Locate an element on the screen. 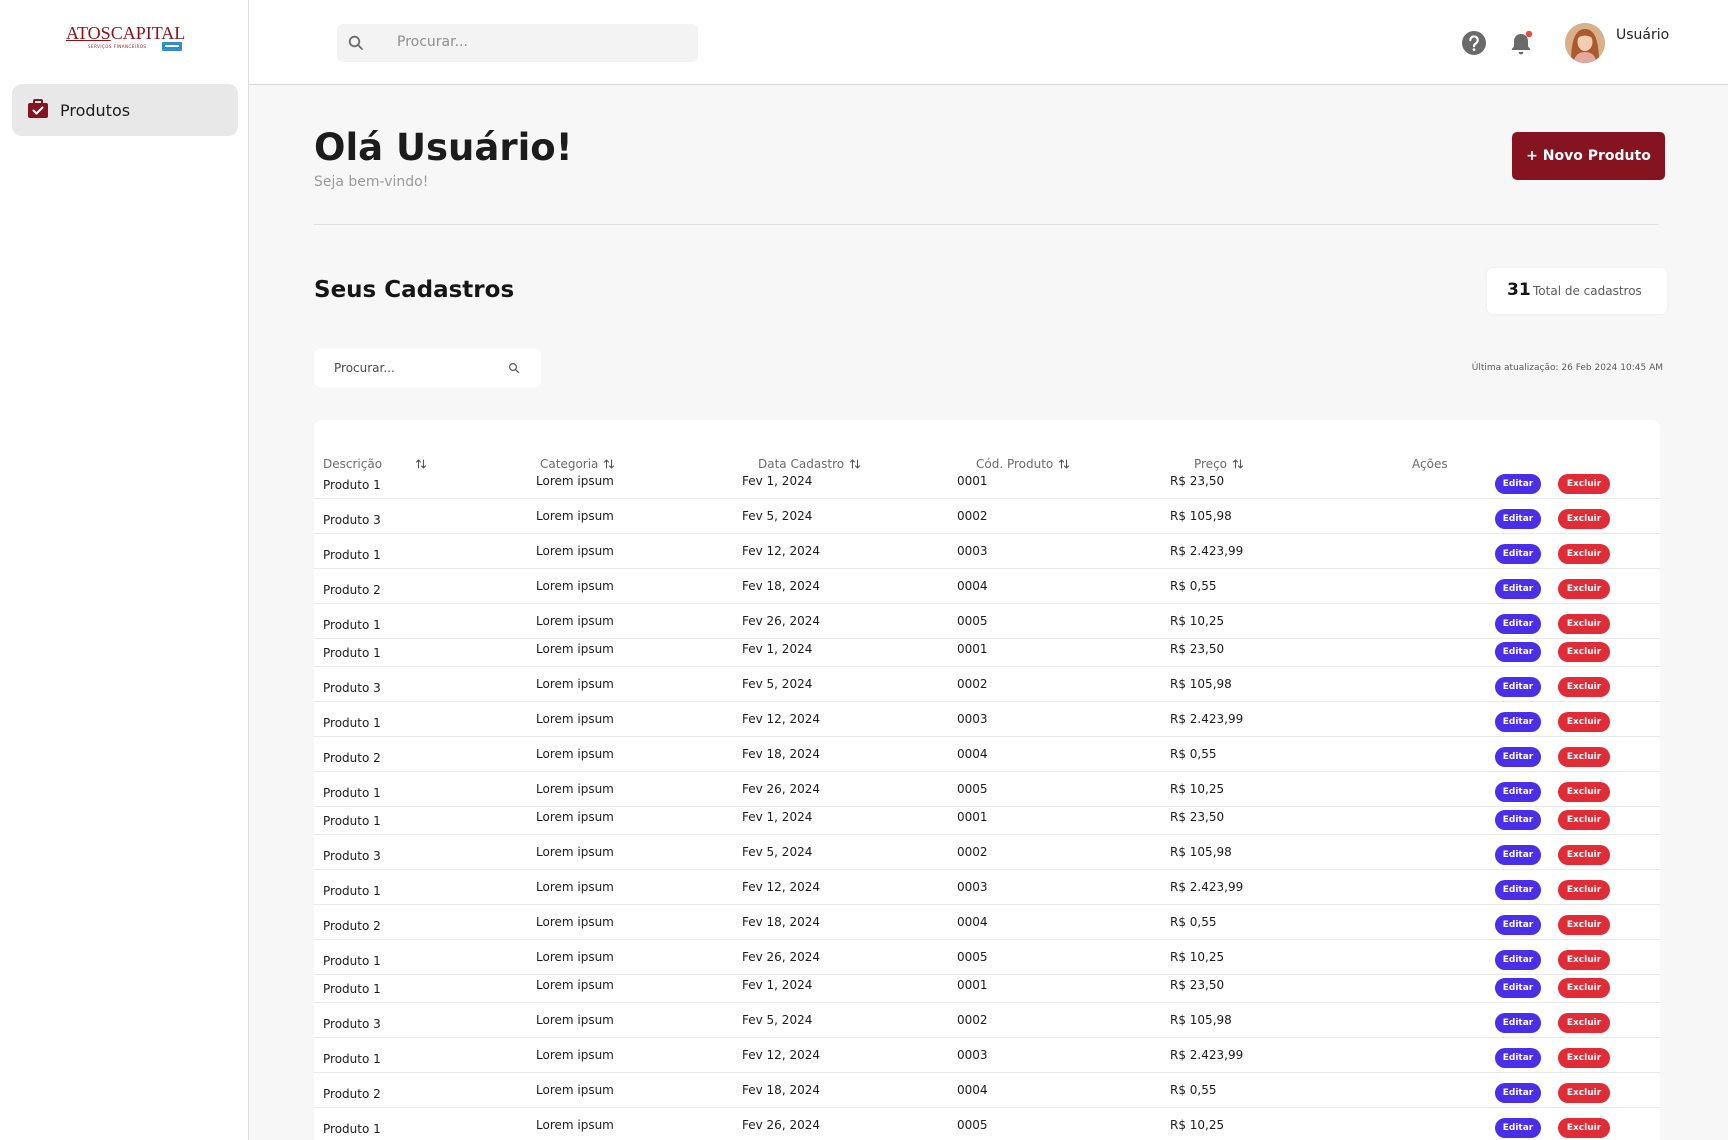  notification-dot is located at coordinates (1529, 34).